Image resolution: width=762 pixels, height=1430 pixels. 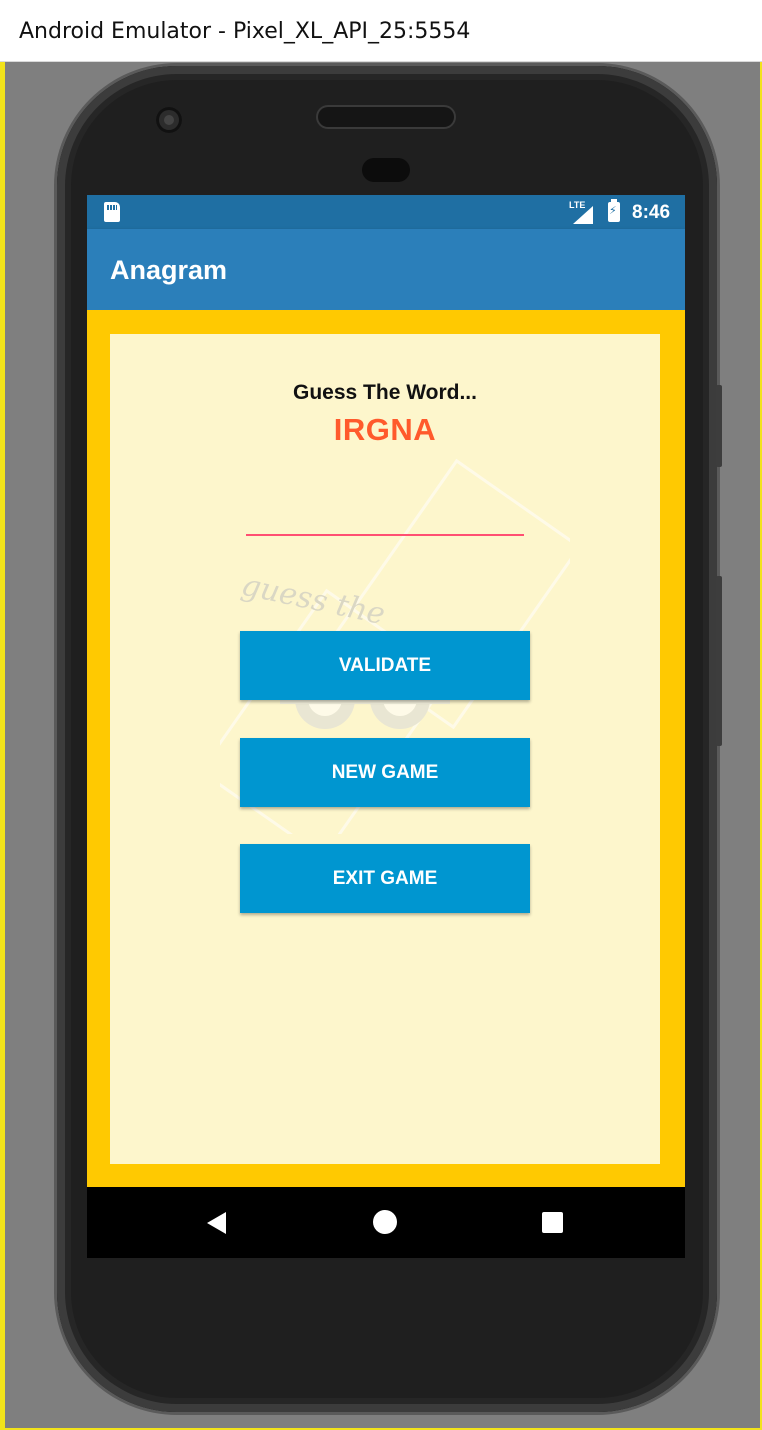 I want to click on proximity-sensor, so click(x=386, y=170).